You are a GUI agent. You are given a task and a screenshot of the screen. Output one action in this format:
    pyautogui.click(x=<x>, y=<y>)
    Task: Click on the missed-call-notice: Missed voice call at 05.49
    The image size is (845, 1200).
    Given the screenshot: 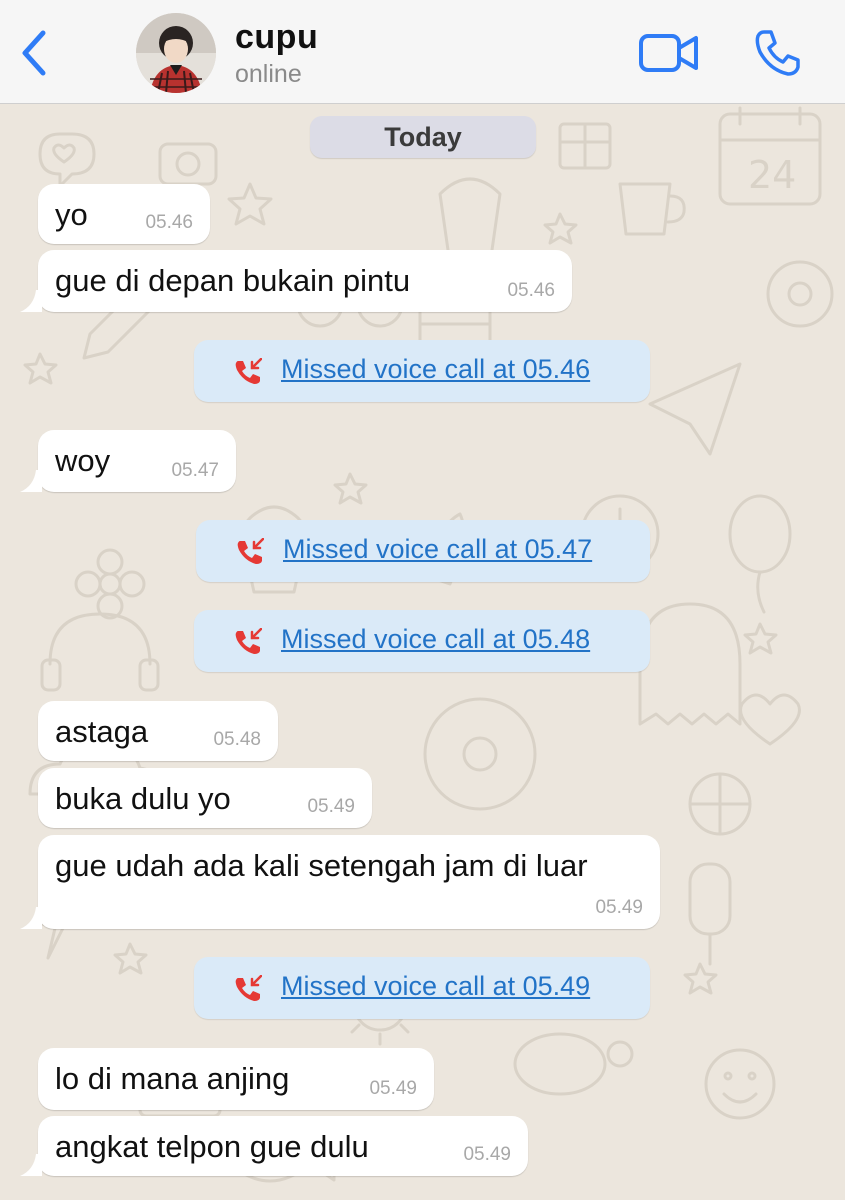 What is the action you would take?
    pyautogui.click(x=422, y=988)
    